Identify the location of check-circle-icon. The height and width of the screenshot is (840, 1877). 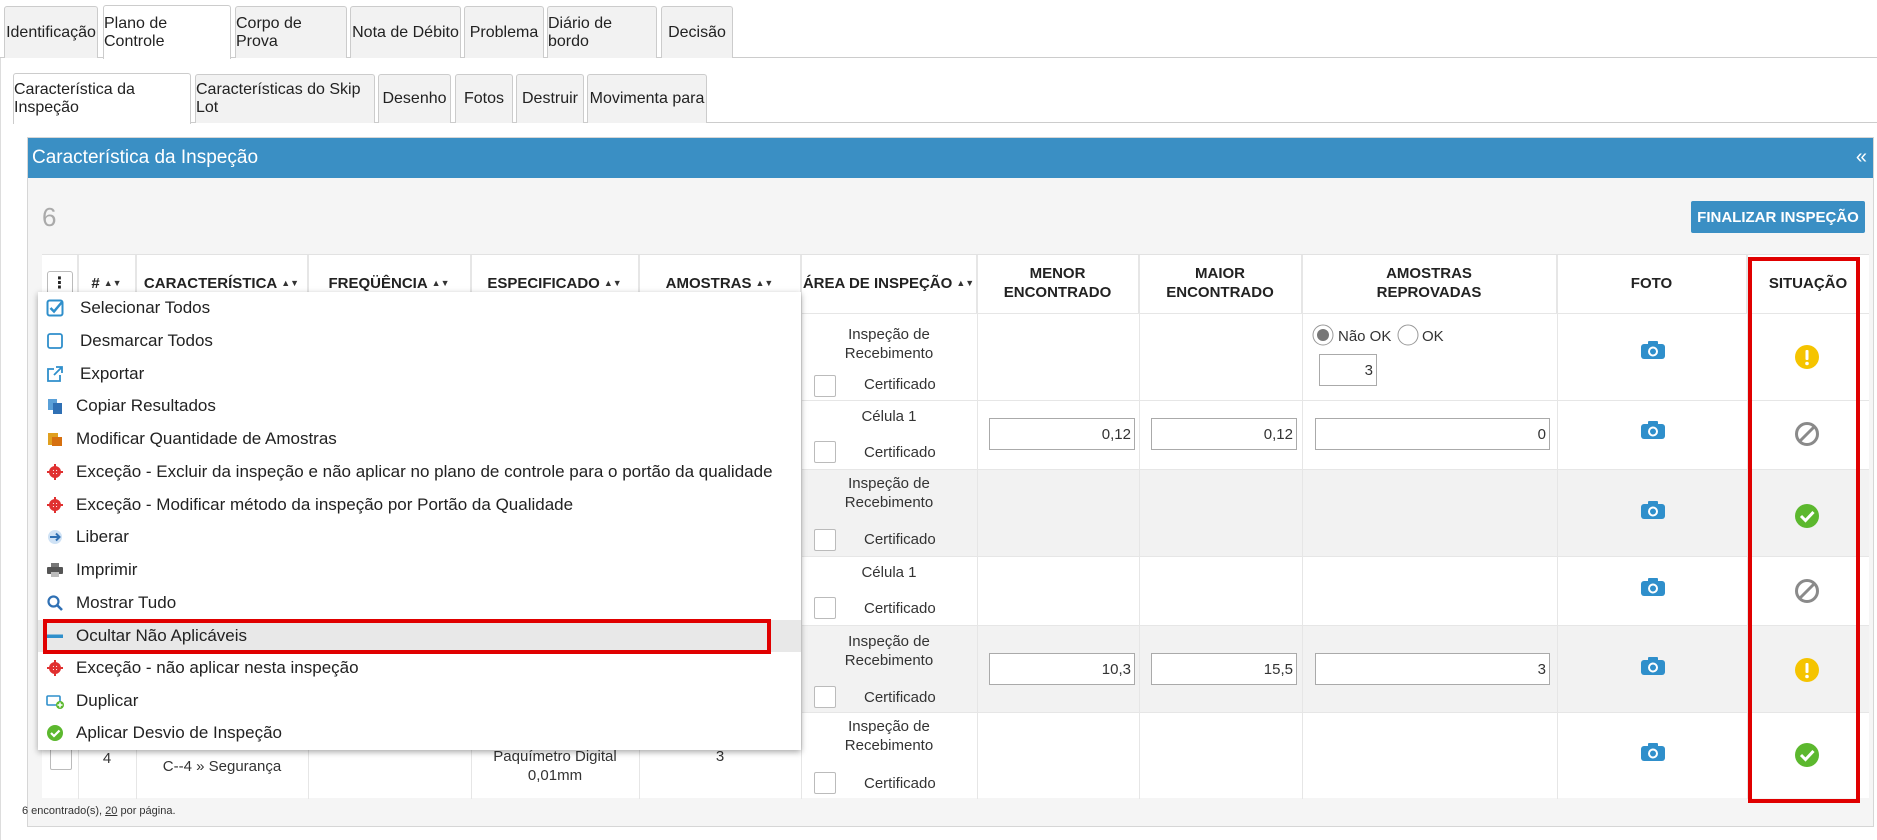
(55, 733).